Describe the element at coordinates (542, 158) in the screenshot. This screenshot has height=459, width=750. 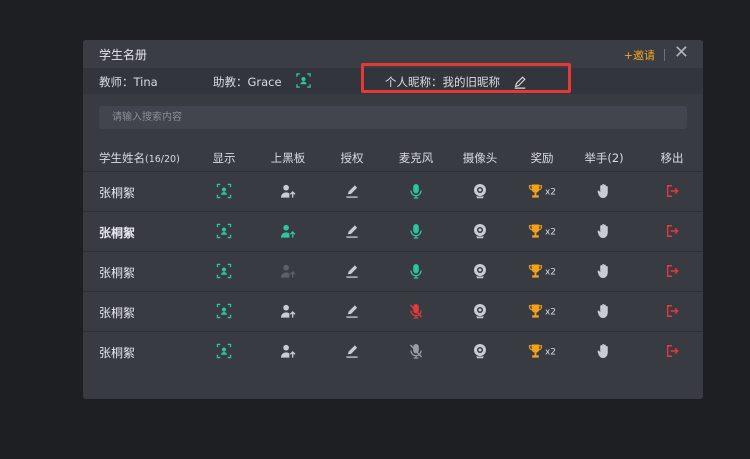
I see `col-reward-header: 奖励` at that location.